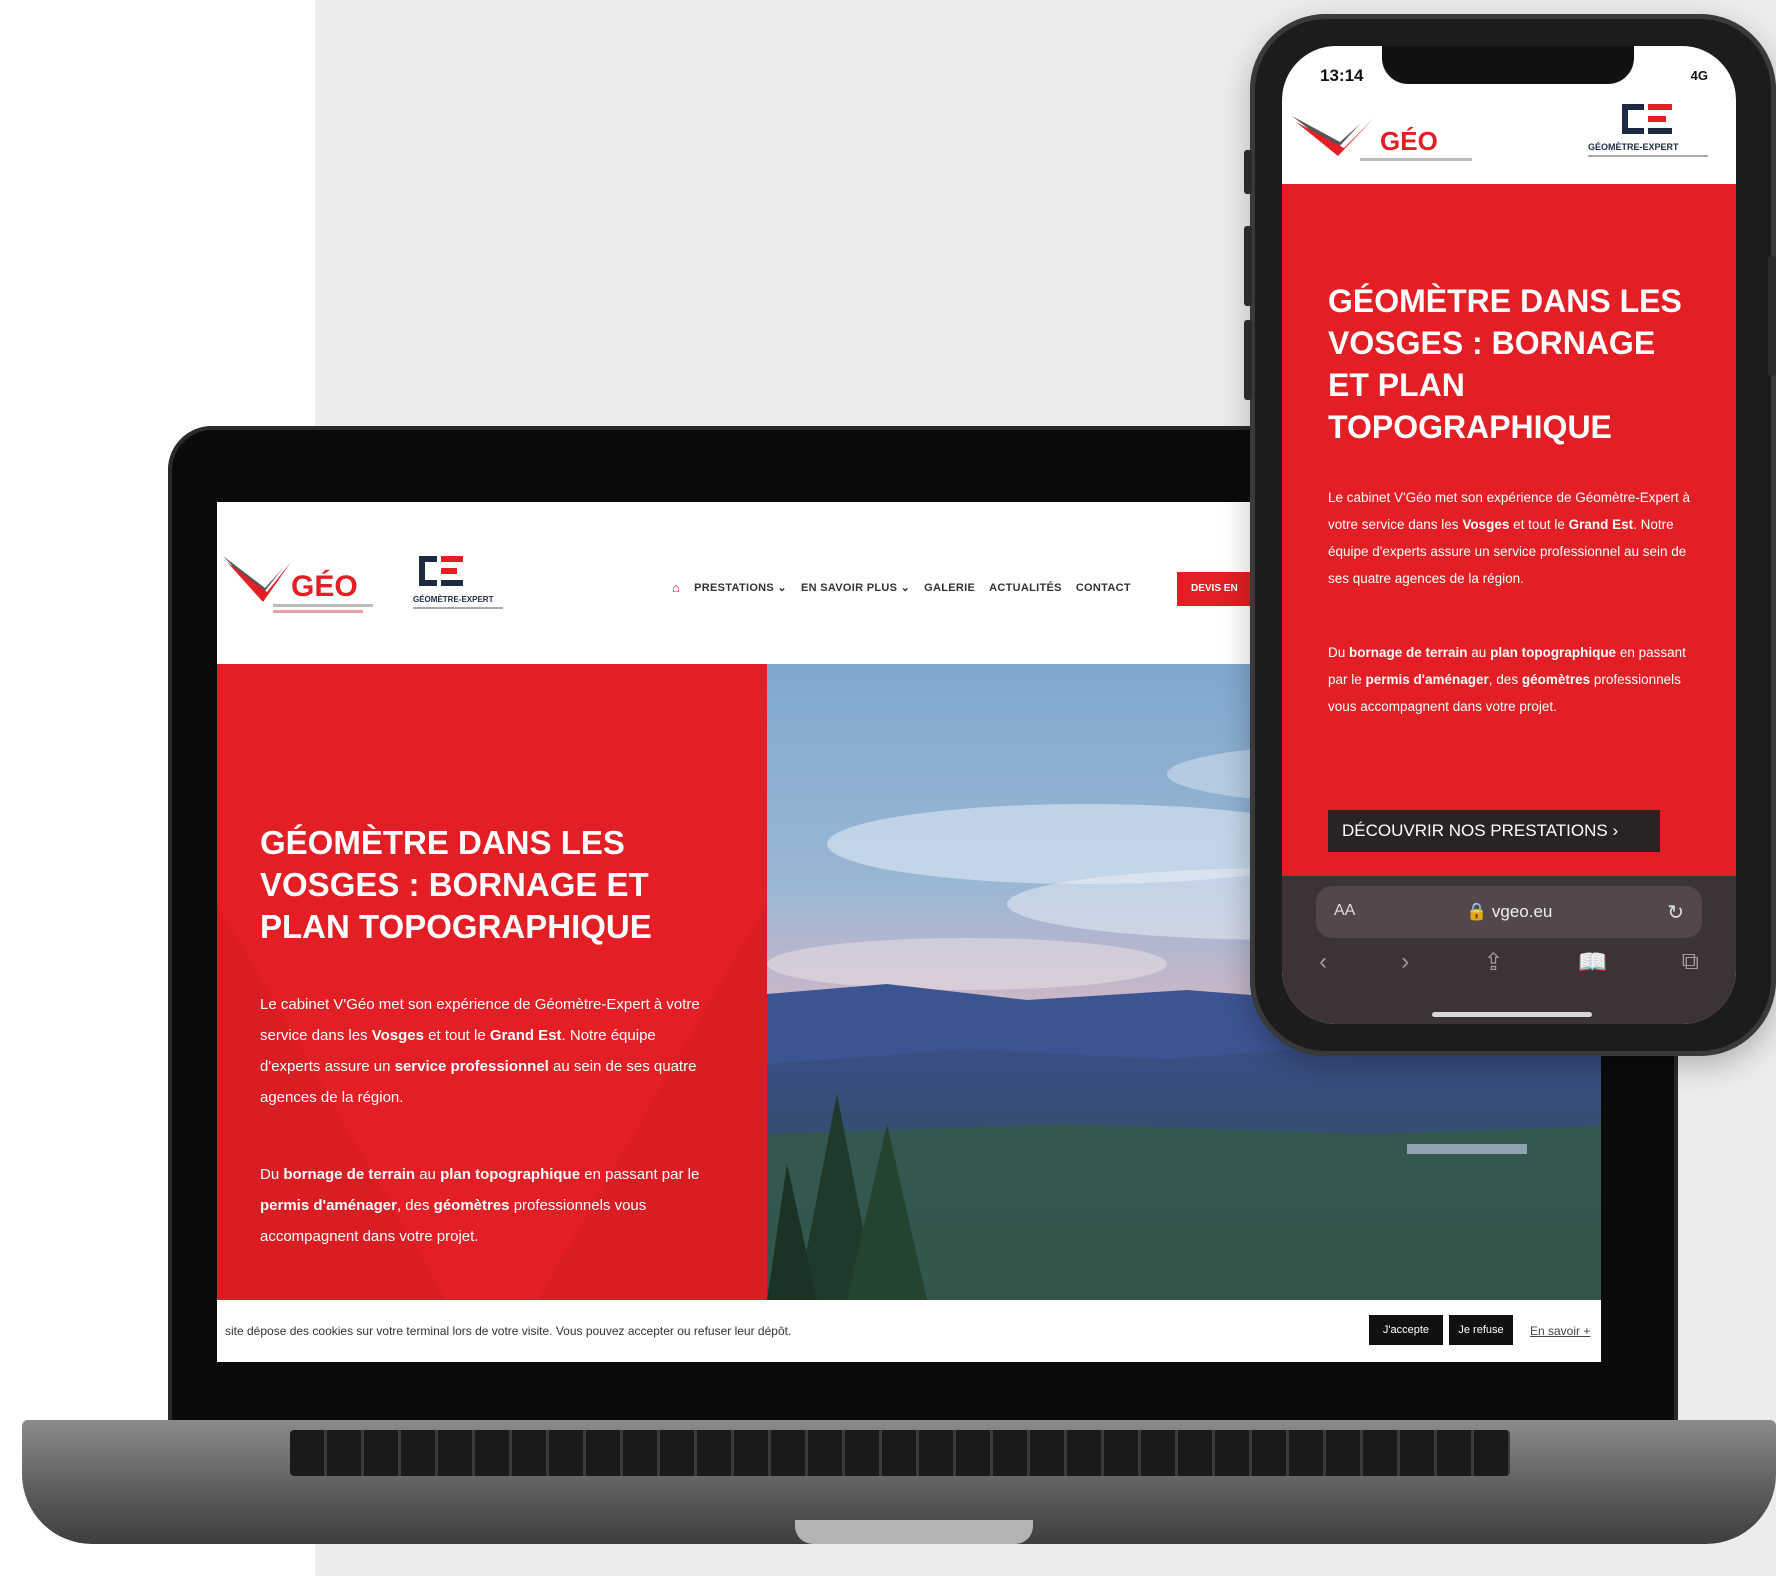 Image resolution: width=1776 pixels, height=1576 pixels. Describe the element at coordinates (1509, 962) in the screenshot. I see `browser-toolbar: ‹ › ⇪ 📖 ⧉` at that location.